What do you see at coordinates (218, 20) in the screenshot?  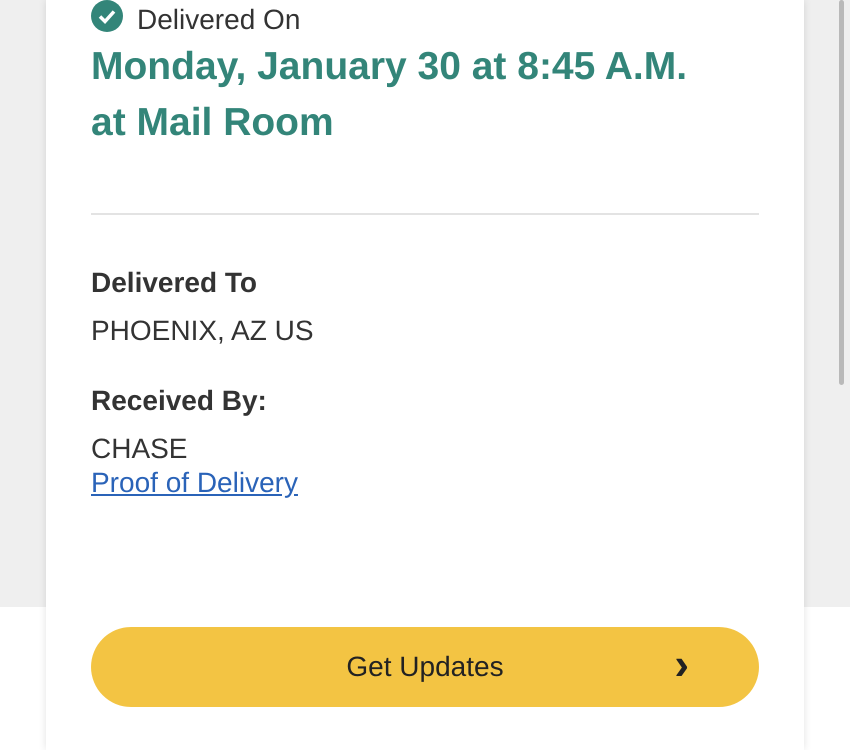 I see `status-label: Delivered On` at bounding box center [218, 20].